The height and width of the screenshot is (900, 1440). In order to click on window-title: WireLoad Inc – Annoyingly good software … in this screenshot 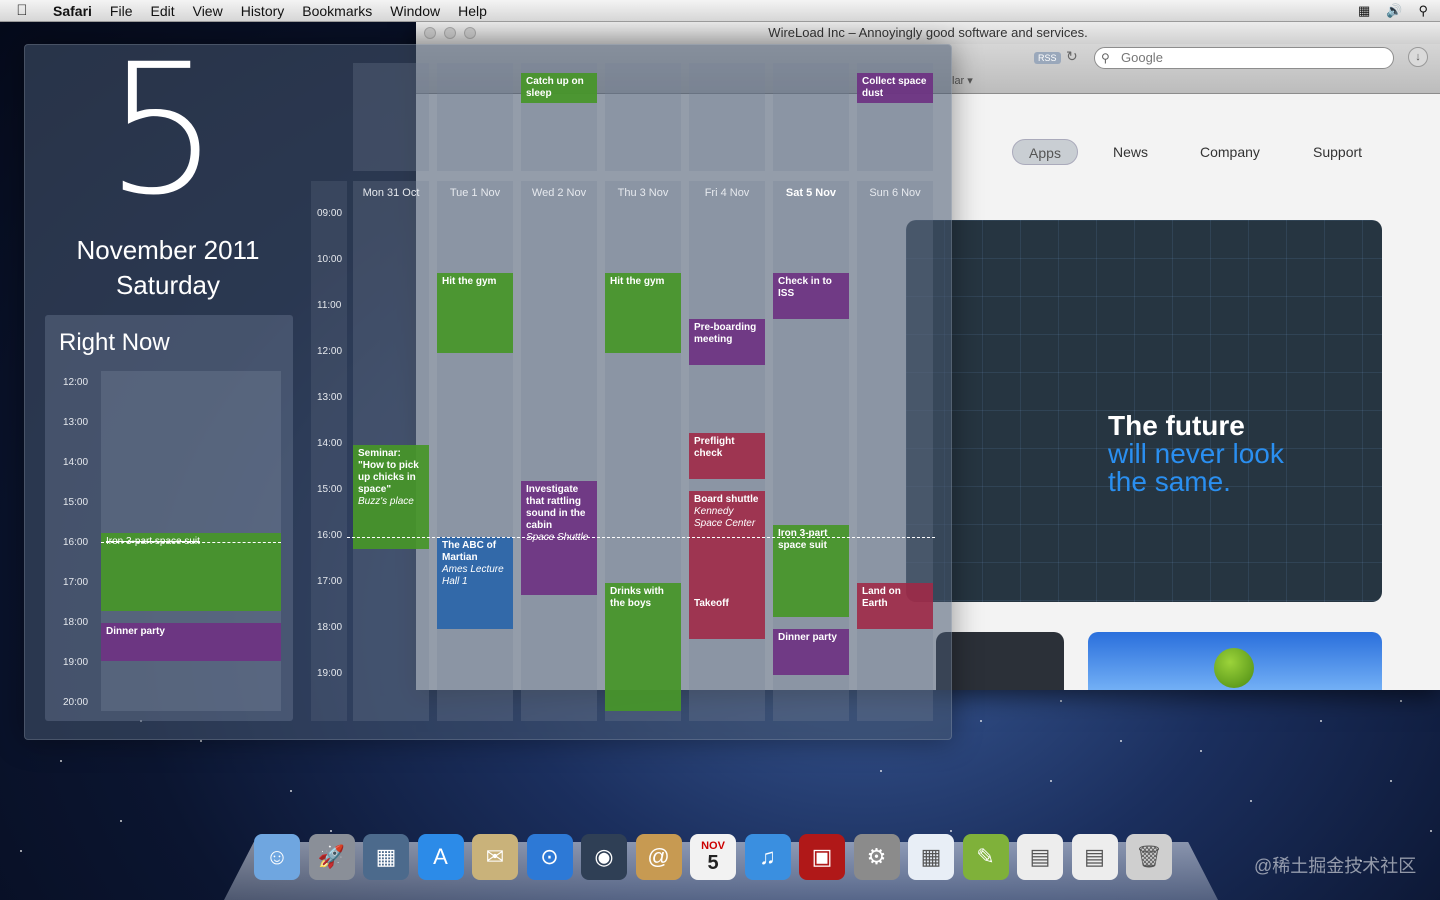, I will do `click(928, 32)`.